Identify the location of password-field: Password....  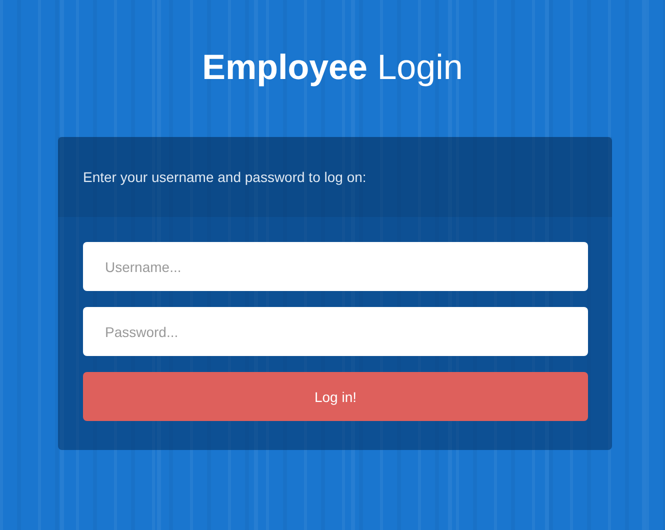
(335, 331).